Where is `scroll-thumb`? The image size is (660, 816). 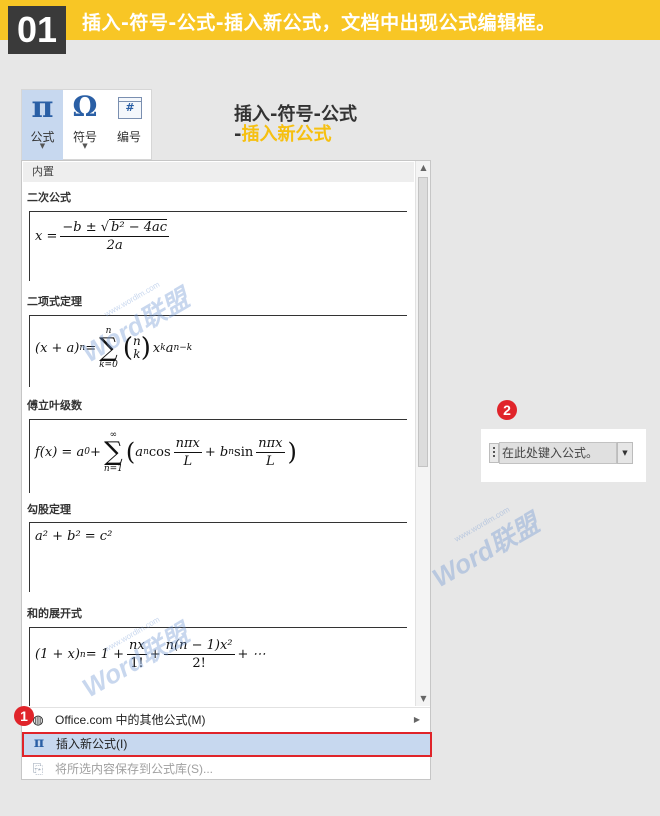
scroll-thumb is located at coordinates (423, 322).